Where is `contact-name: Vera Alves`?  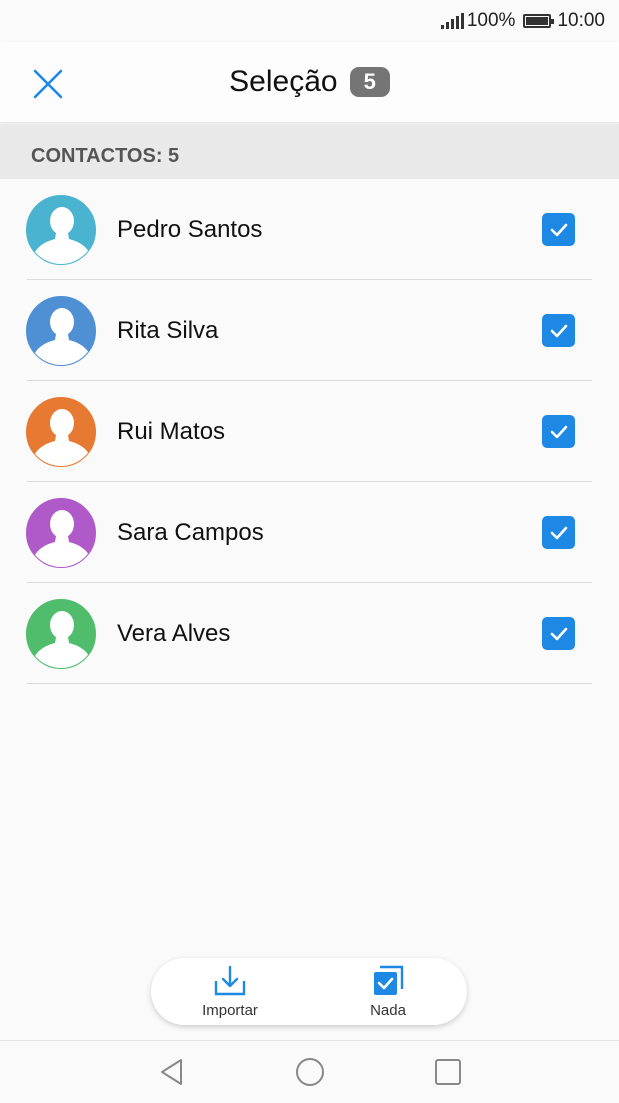
contact-name: Vera Alves is located at coordinates (174, 633).